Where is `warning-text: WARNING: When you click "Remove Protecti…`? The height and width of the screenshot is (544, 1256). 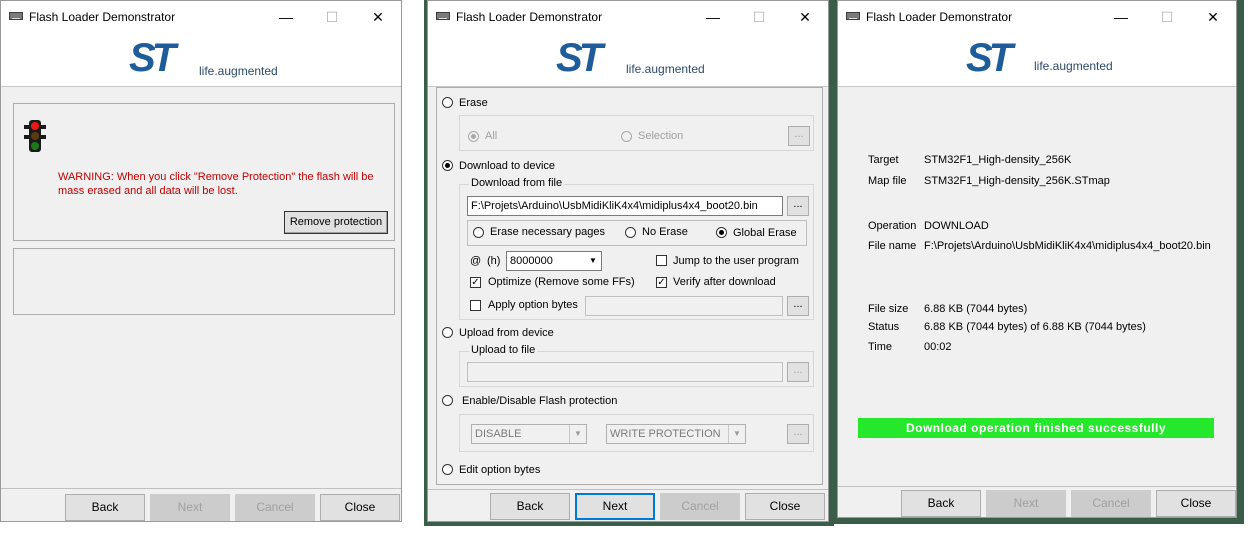 warning-text: WARNING: When you click "Remove Protecti… is located at coordinates (216, 184).